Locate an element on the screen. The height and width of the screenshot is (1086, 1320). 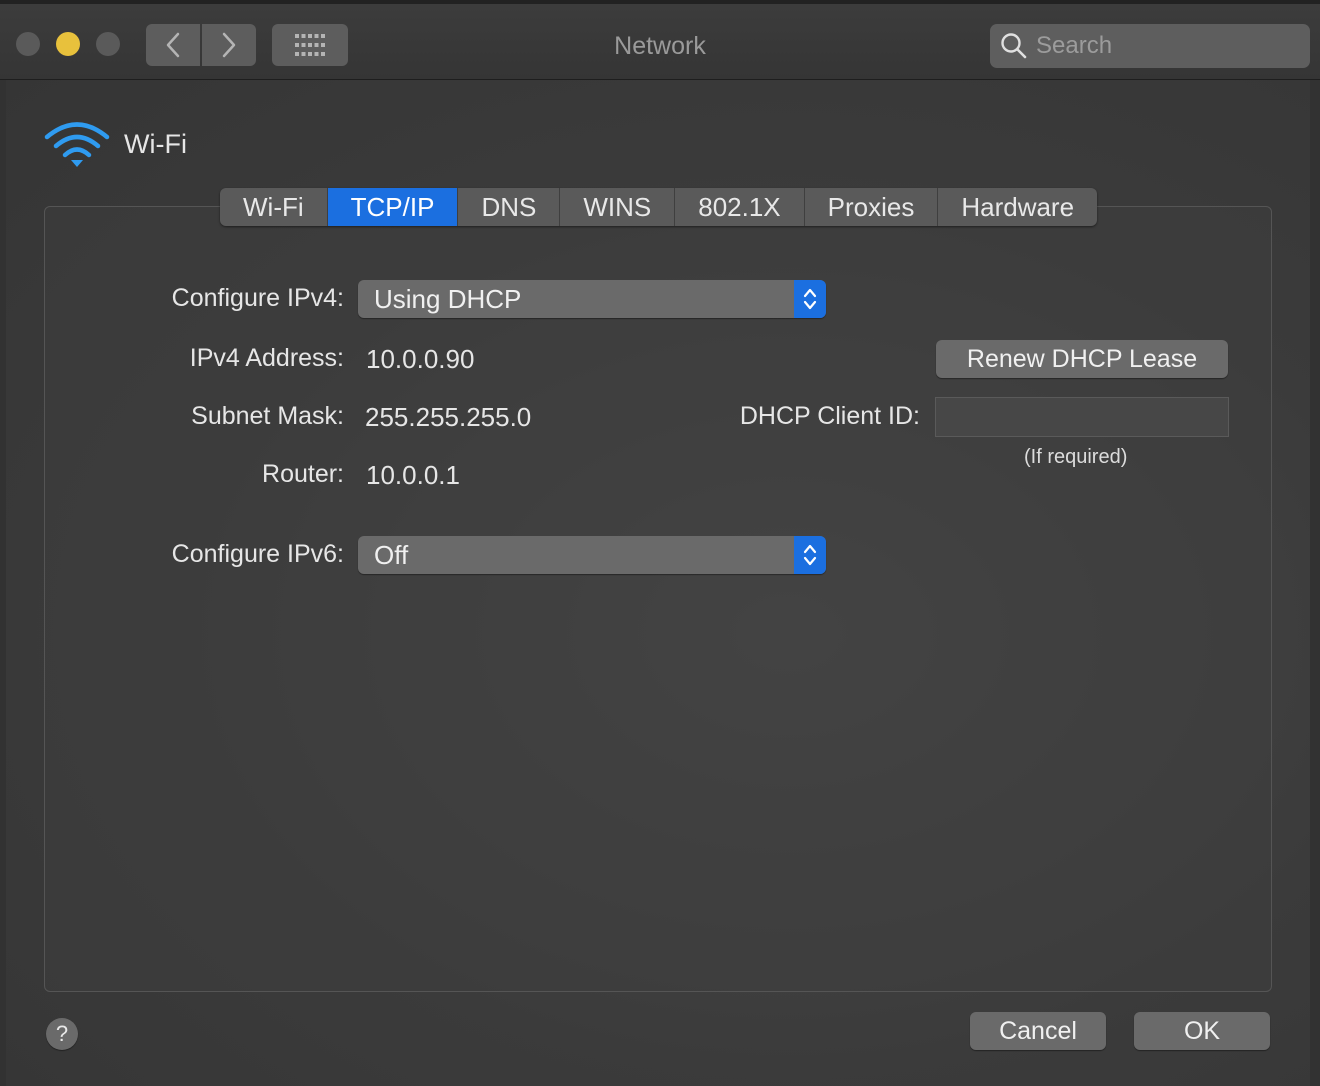
zoom-window-button is located at coordinates (108, 44).